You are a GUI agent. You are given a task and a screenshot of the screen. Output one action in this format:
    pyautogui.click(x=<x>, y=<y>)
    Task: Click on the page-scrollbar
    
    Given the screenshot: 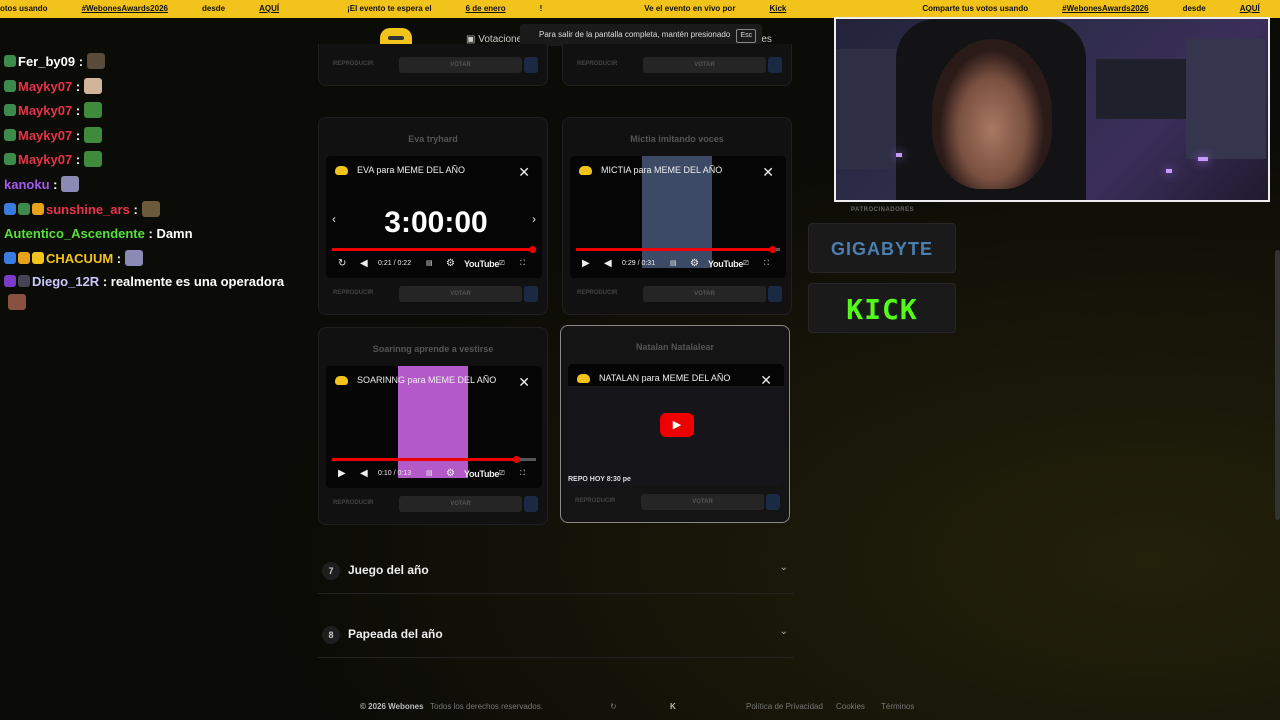 What is the action you would take?
    pyautogui.click(x=1277, y=385)
    